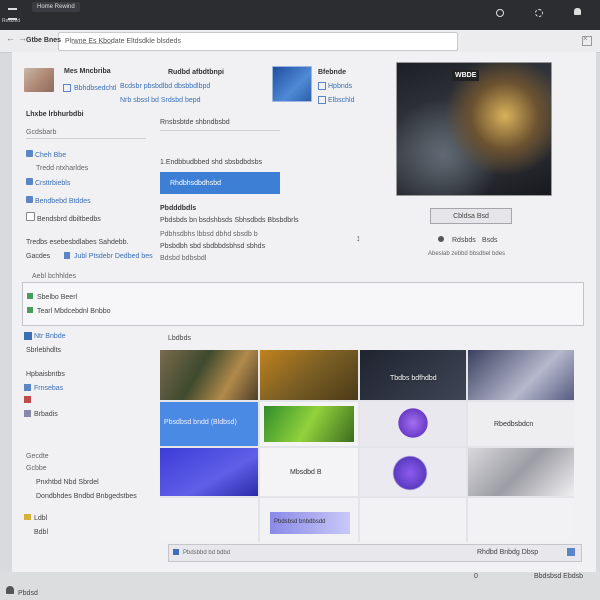 The image size is (600, 600). Describe the element at coordinates (57, 297) in the screenshot. I see `filter-link-1: Sbelbo Beerl` at that location.